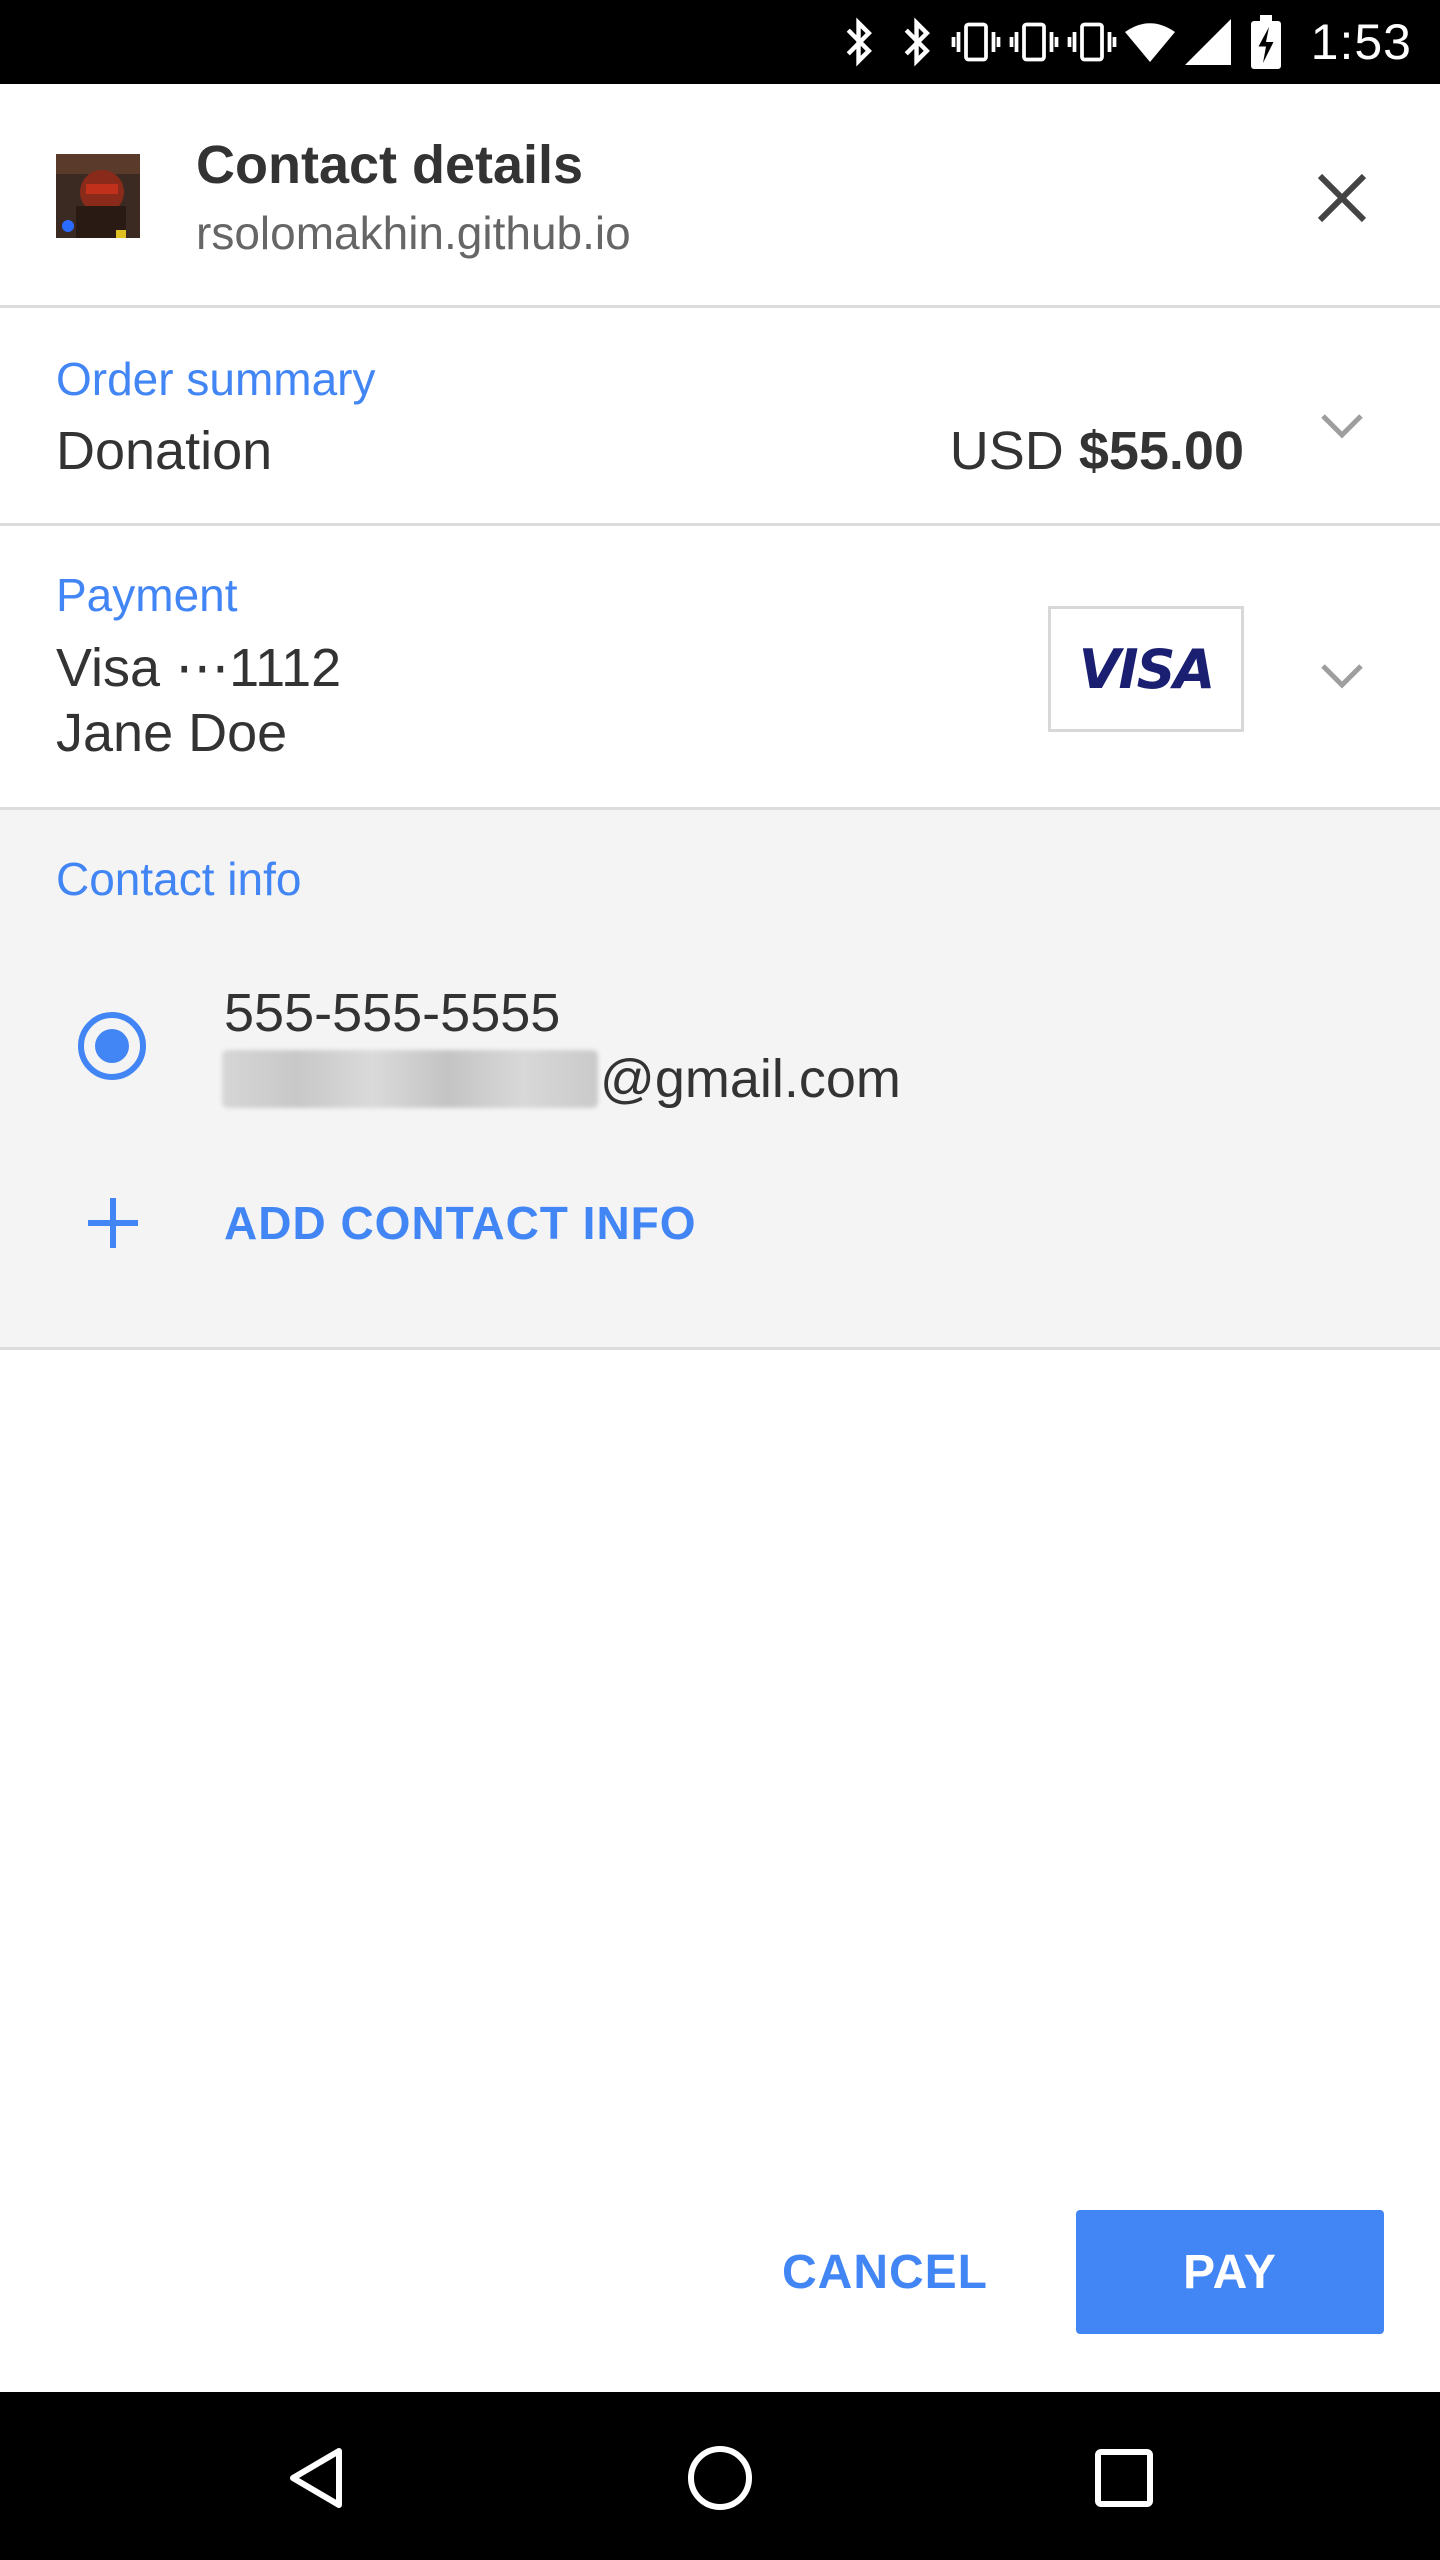 Image resolution: width=1440 pixels, height=2560 pixels. Describe the element at coordinates (392, 1013) in the screenshot. I see `contact-phone: 555-555-5555` at that location.